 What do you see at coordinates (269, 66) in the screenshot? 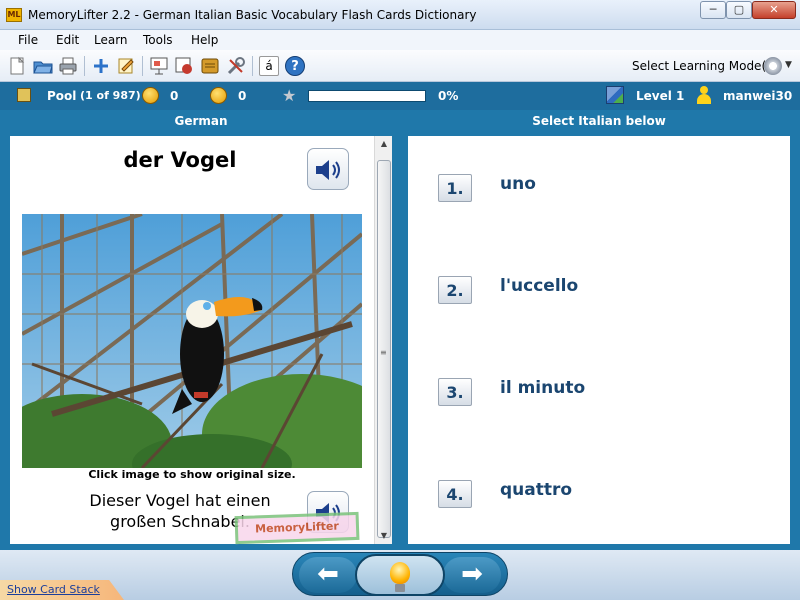
I see `special-char-icon: á` at bounding box center [269, 66].